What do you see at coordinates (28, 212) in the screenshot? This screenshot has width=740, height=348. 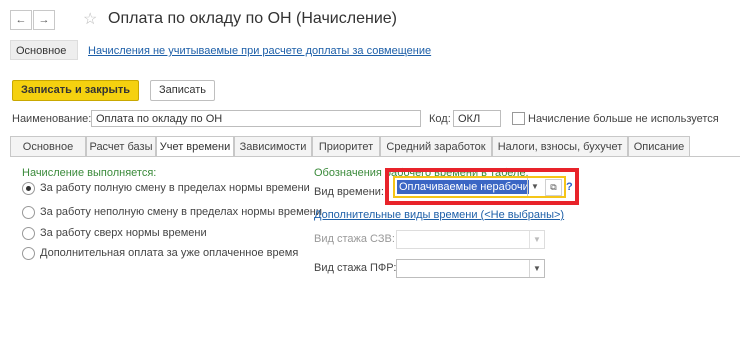 I see `radio-part-shift` at bounding box center [28, 212].